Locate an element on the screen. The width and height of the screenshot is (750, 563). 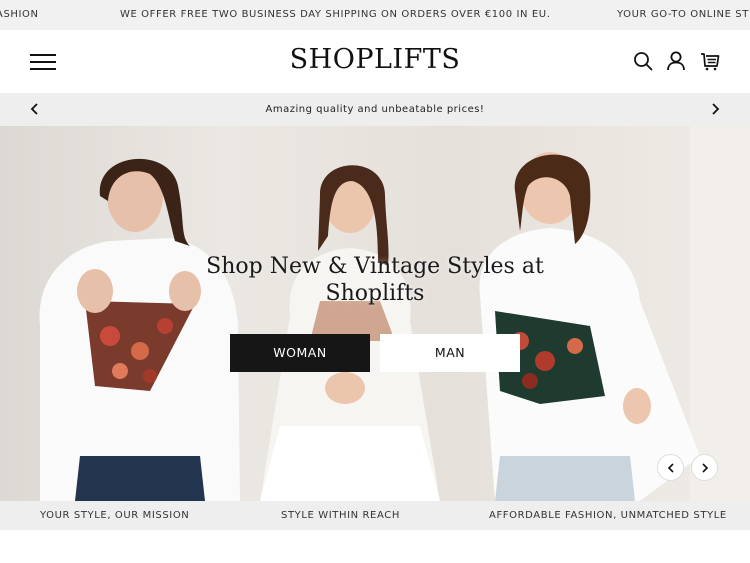
site-header: SHOPLIFTS is located at coordinates (375, 61).